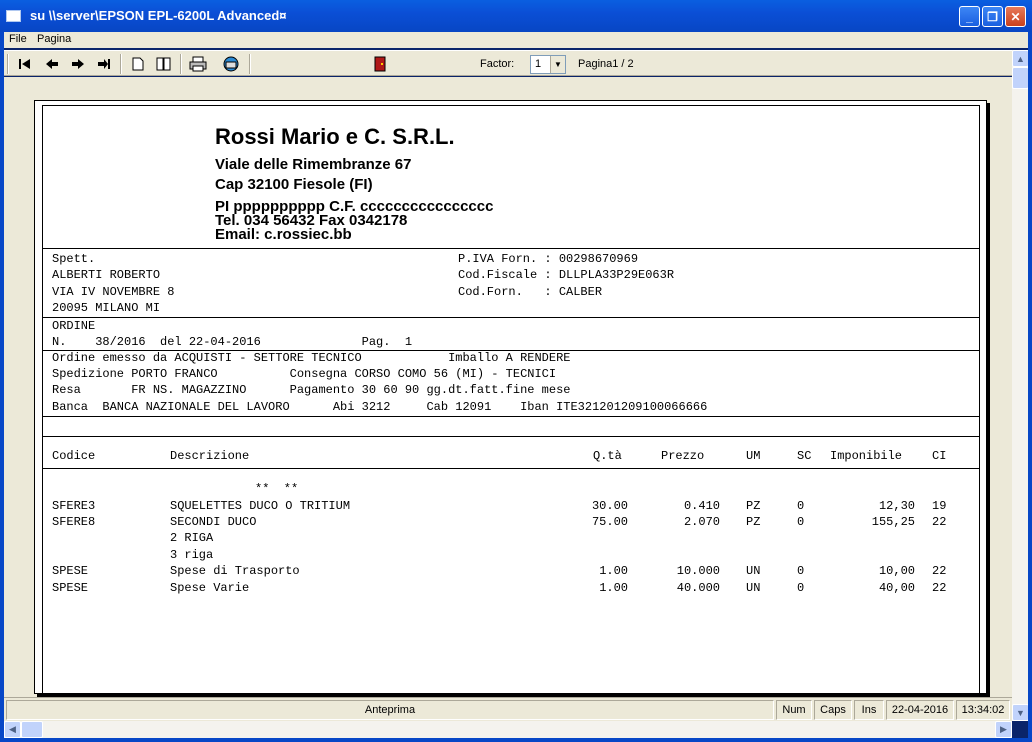  What do you see at coordinates (516, 40) in the screenshot?
I see `menu-bar: File Pagina` at bounding box center [516, 40].